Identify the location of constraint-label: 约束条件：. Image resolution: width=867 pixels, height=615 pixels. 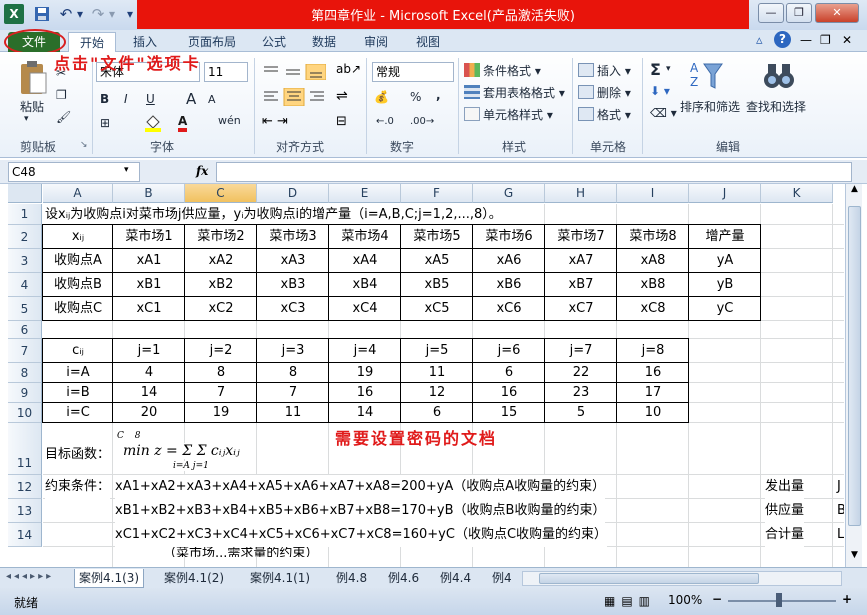
(78, 487).